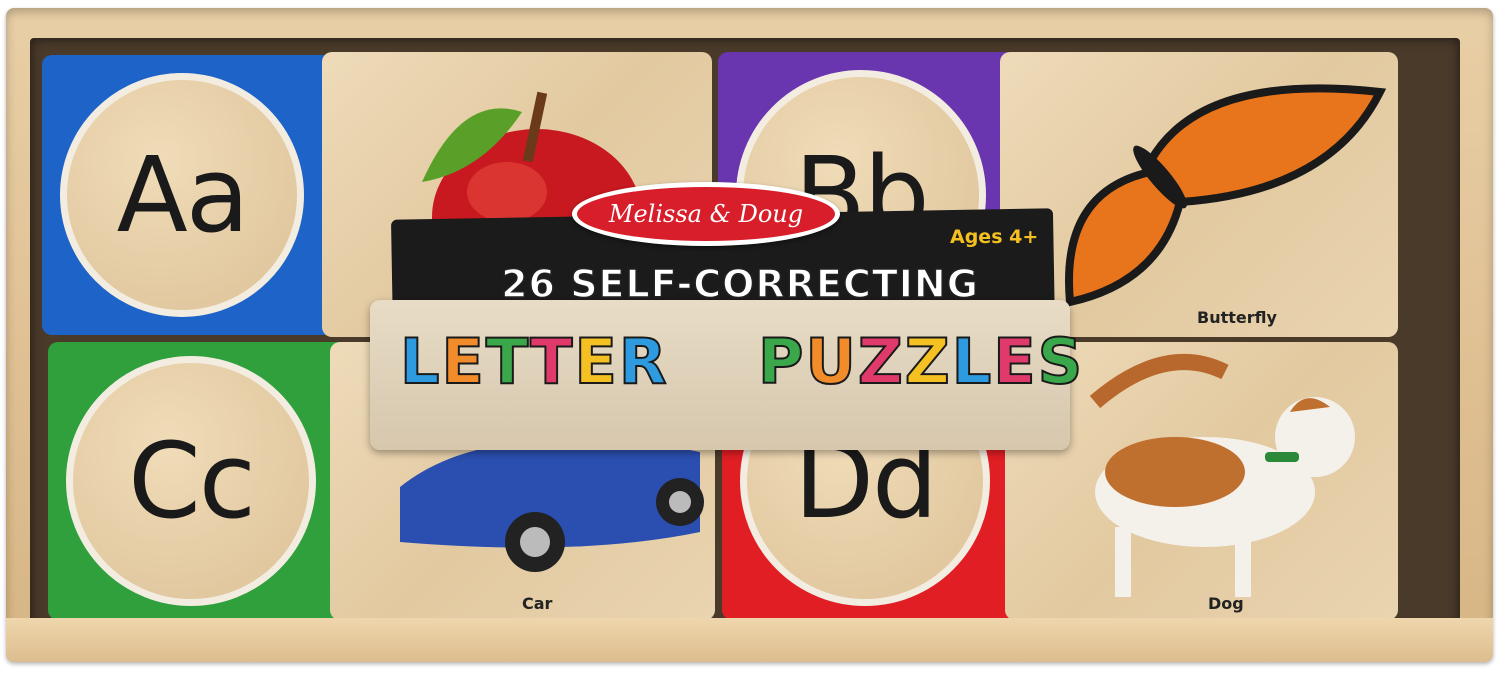 Image resolution: width=1500 pixels, height=693 pixels. I want to click on brand-logo: Melissa & Doug, so click(706, 214).